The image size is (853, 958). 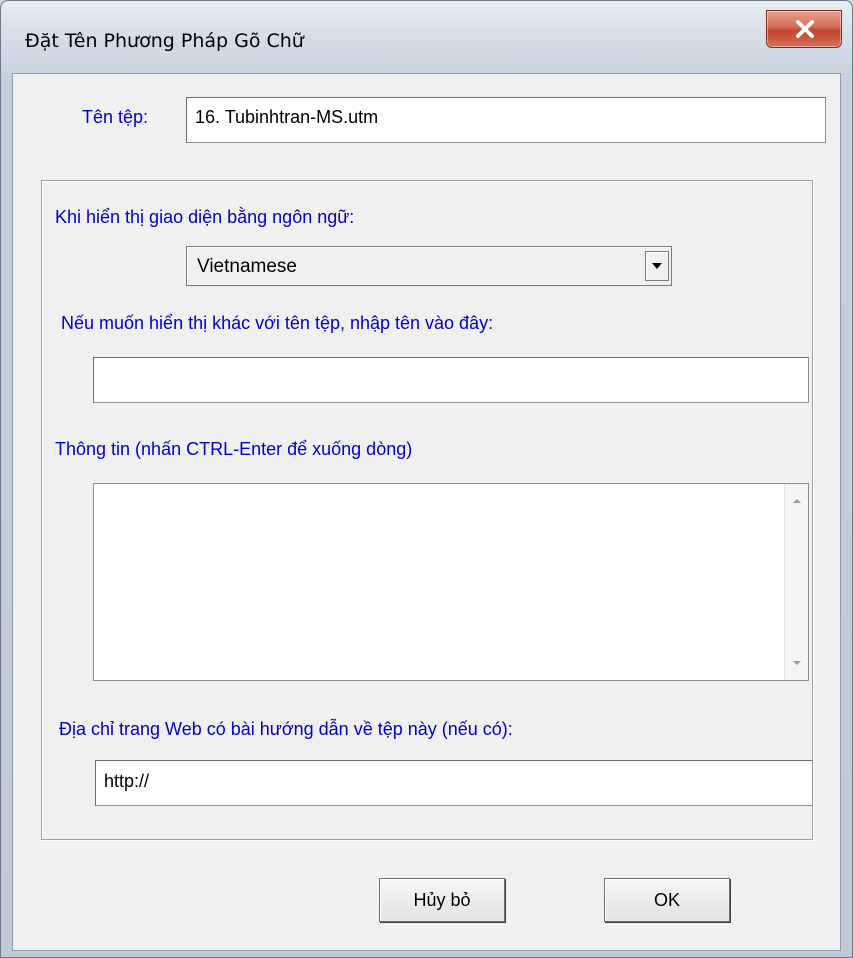 I want to click on language-label: Khi hiển thị giao diện bằng ngôn ngữ:, so click(x=205, y=217).